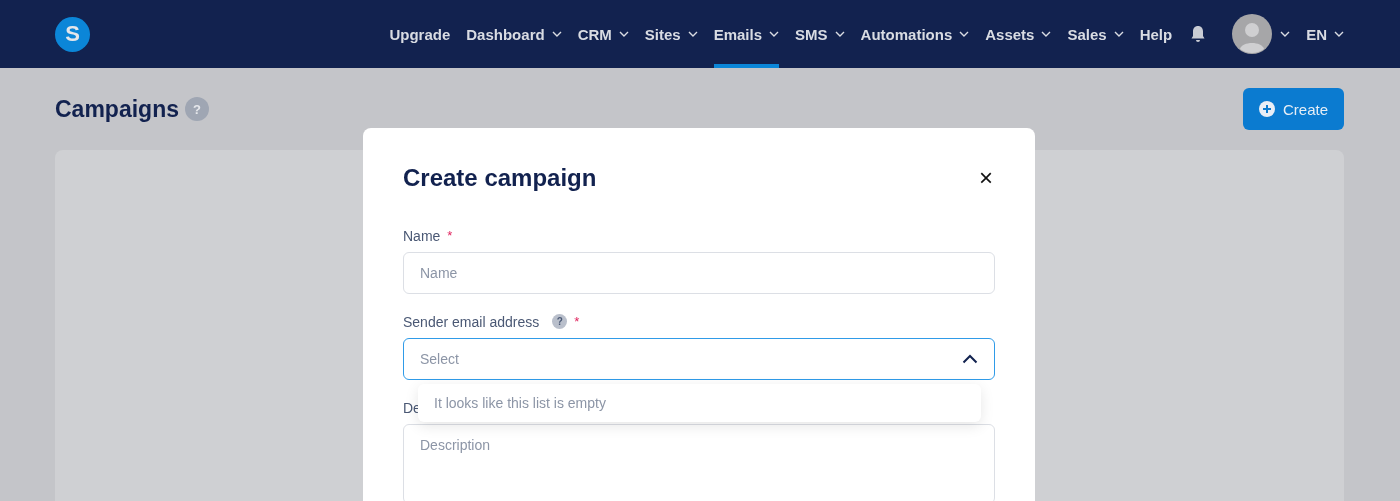 Image resolution: width=1400 pixels, height=501 pixels. Describe the element at coordinates (1252, 34) in the screenshot. I see `avatar-icon` at that location.